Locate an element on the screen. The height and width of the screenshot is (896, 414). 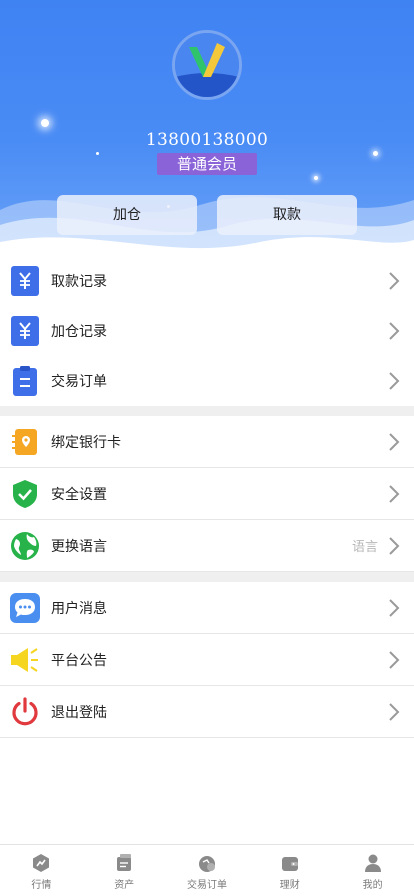
menu-item-label: 更换语言 is located at coordinates (79, 546).